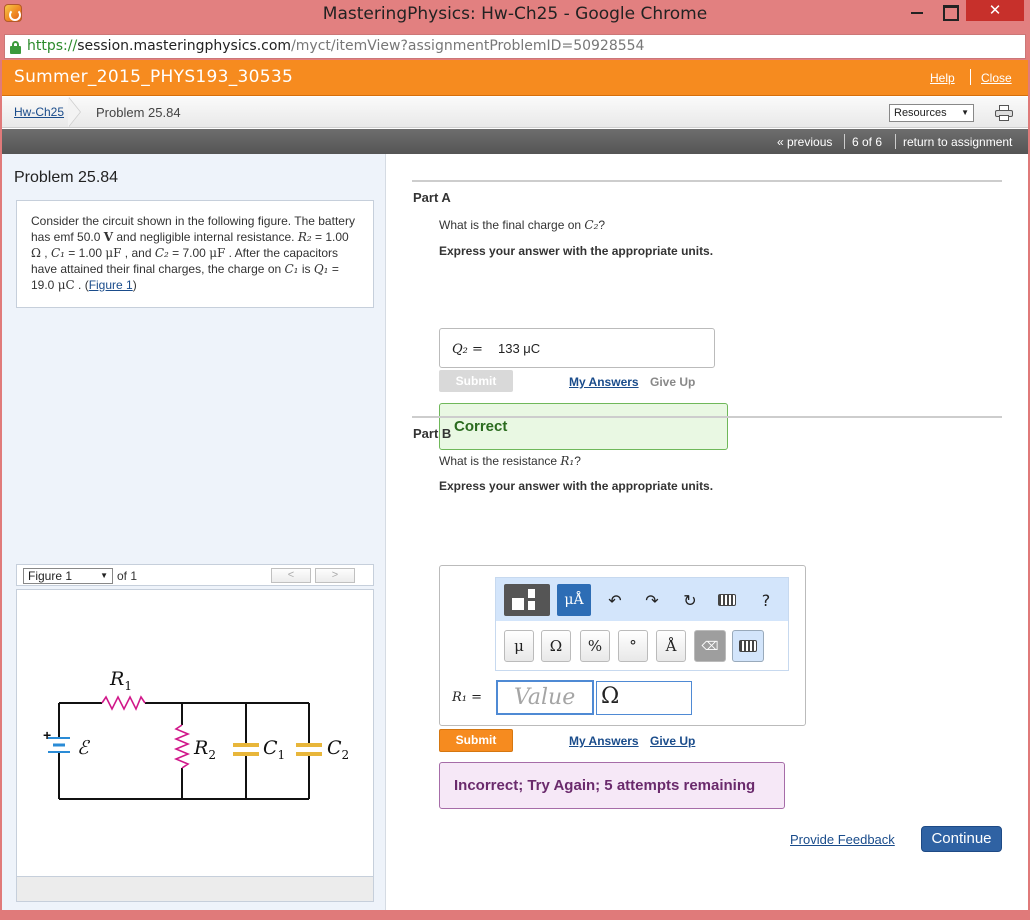 The width and height of the screenshot is (1030, 920). I want to click on backspace-icon: ⌫, so click(710, 646).